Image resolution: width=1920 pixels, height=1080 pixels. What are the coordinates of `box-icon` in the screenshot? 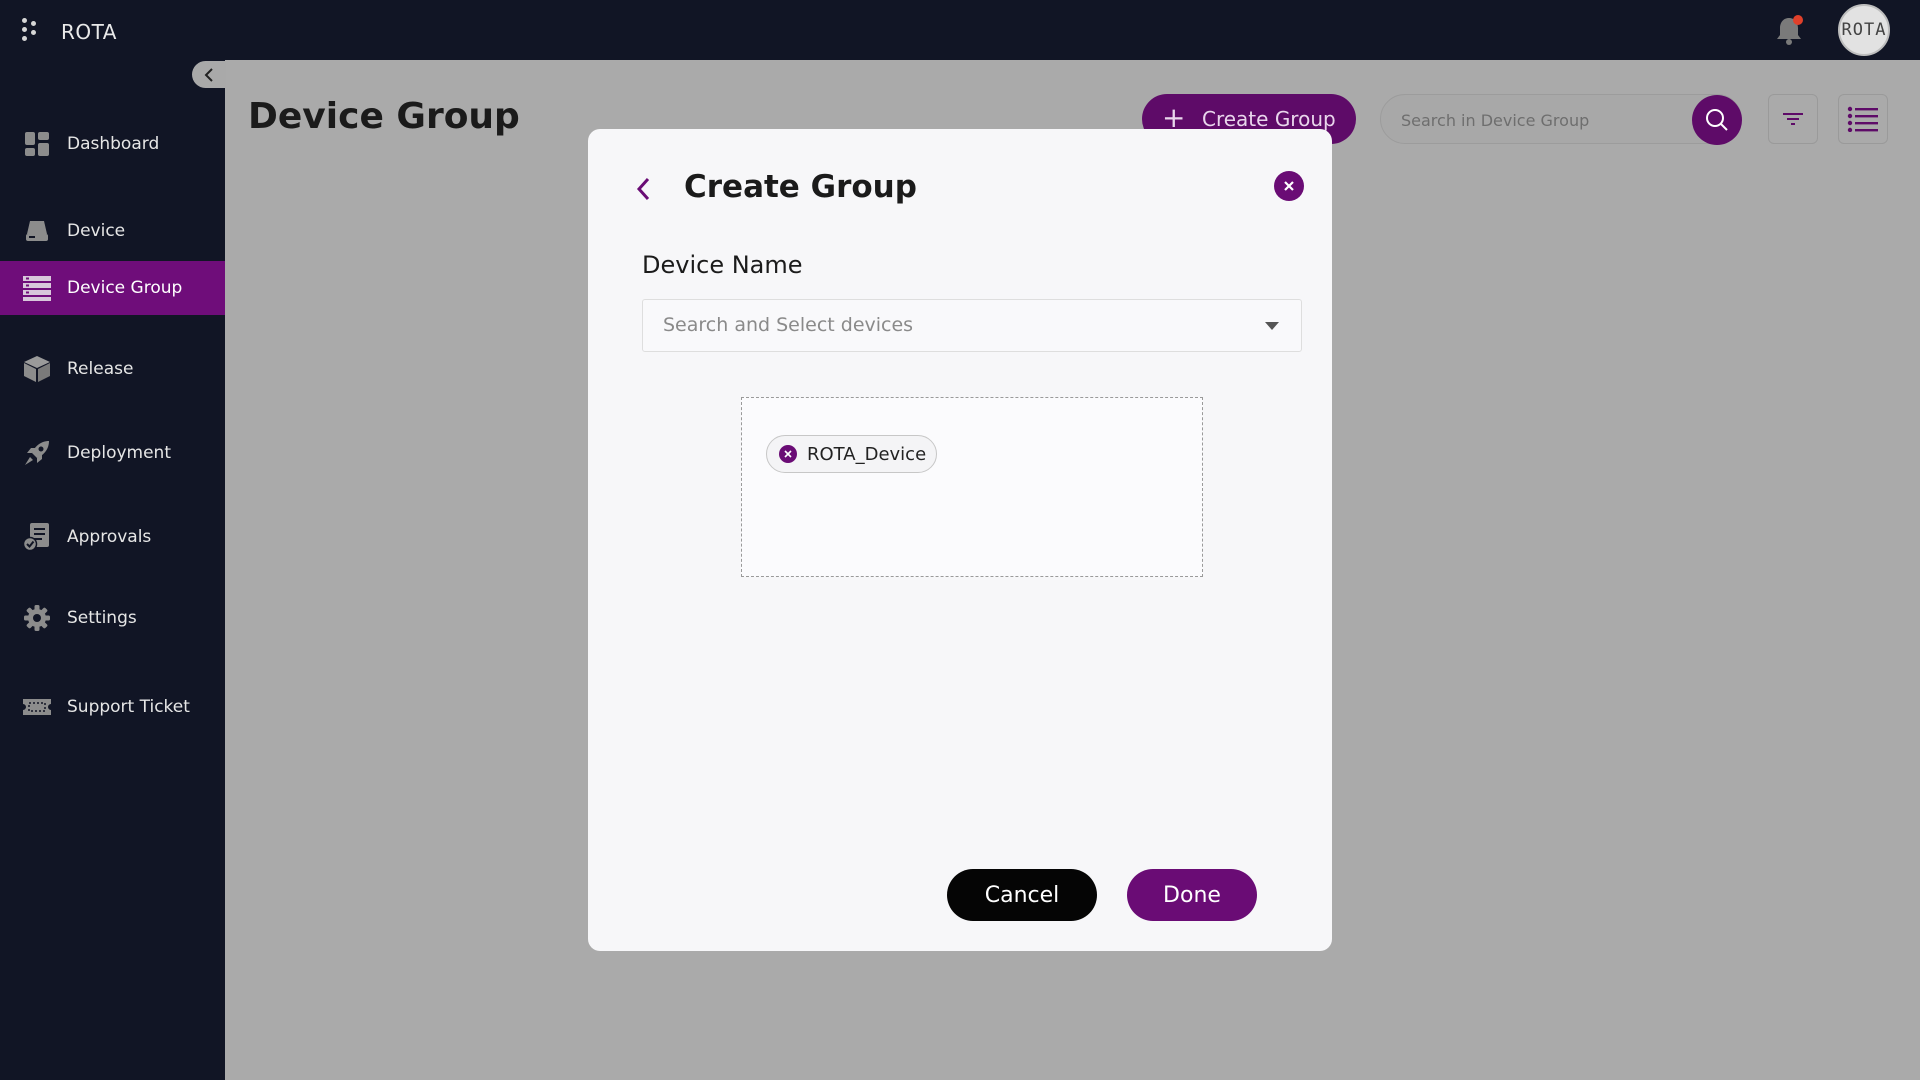 It's located at (37, 369).